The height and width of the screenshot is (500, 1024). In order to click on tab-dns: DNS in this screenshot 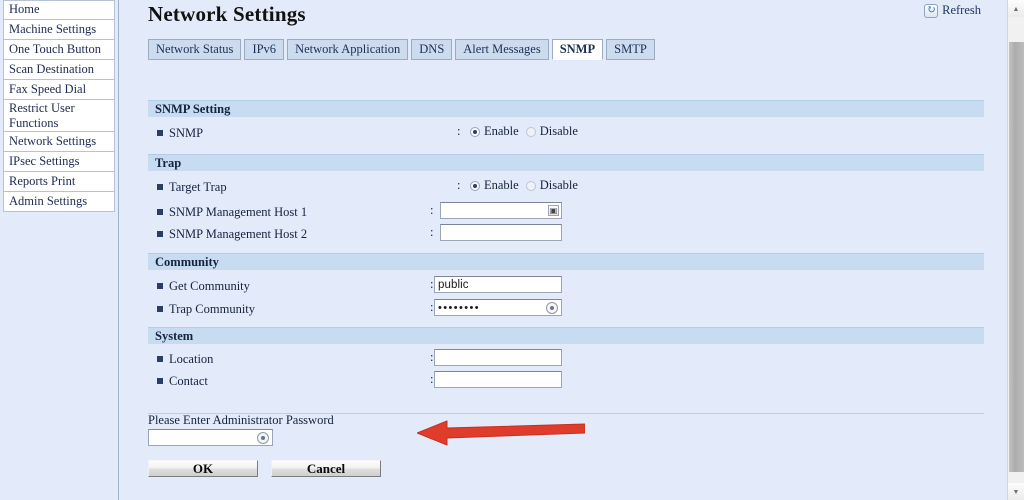, I will do `click(432, 49)`.